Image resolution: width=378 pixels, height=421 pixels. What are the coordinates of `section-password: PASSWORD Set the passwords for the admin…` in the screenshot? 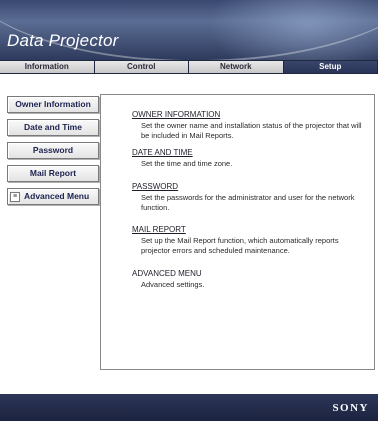 It's located at (247, 197).